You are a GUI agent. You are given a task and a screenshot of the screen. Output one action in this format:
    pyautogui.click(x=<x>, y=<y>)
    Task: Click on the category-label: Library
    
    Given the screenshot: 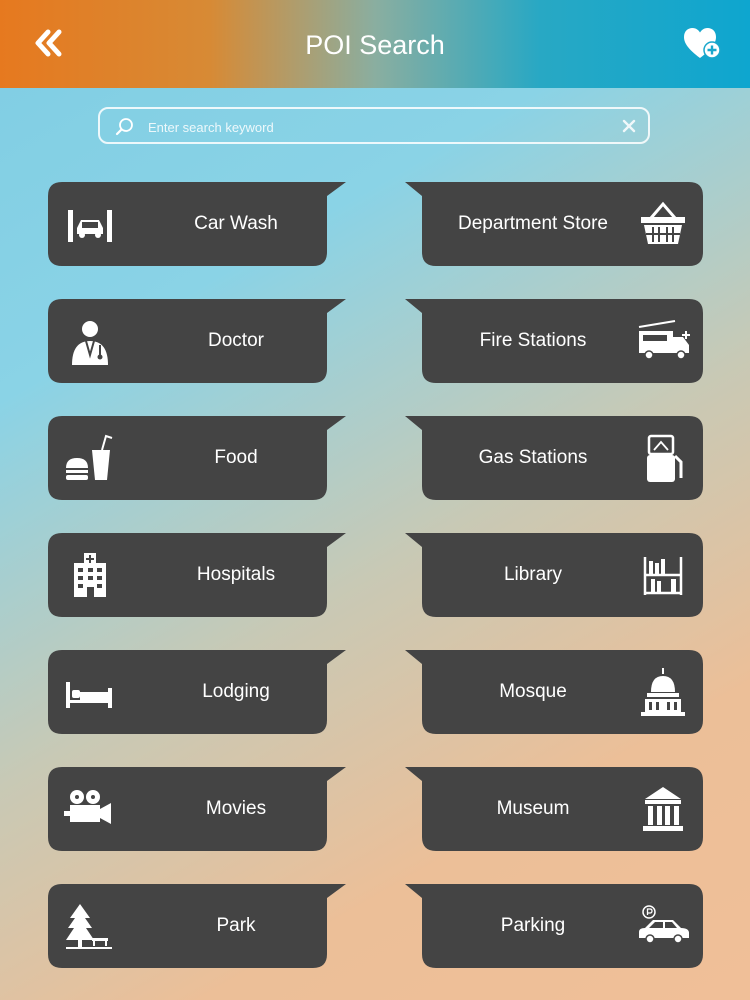 What is the action you would take?
    pyautogui.click(x=533, y=574)
    